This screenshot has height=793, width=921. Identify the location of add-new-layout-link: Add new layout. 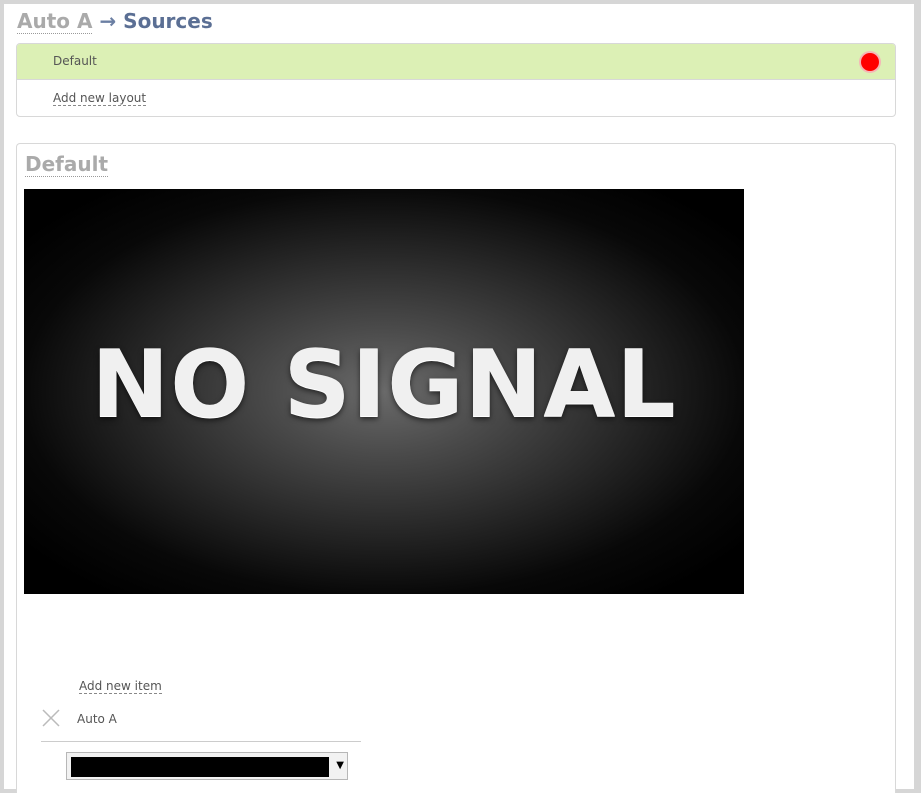
(100, 98).